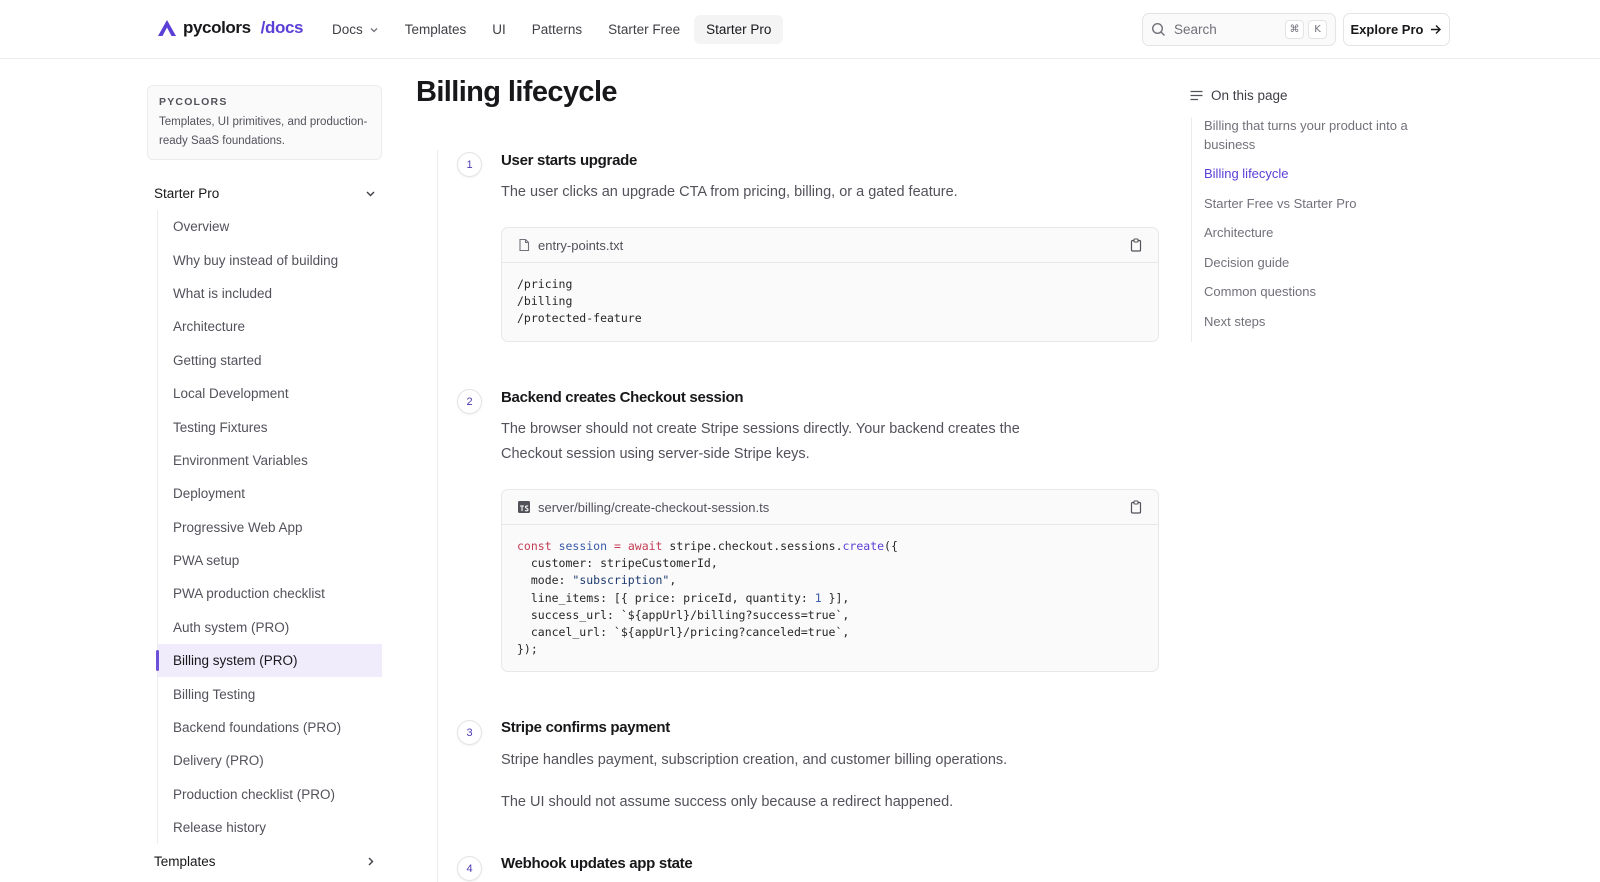 This screenshot has width=1600, height=882. What do you see at coordinates (524, 507) in the screenshot?
I see `typescript-file-icon` at bounding box center [524, 507].